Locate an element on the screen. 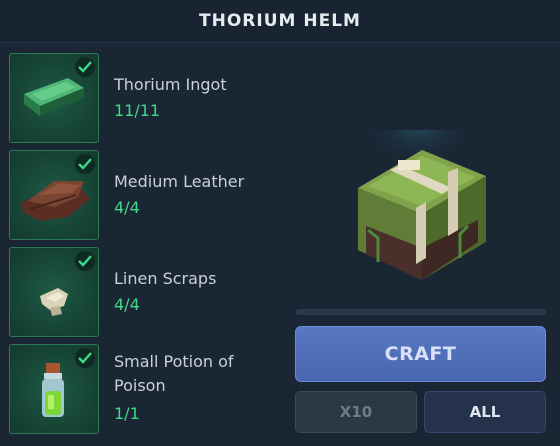 The width and height of the screenshot is (560, 446). craft-progress-bar is located at coordinates (421, 312).